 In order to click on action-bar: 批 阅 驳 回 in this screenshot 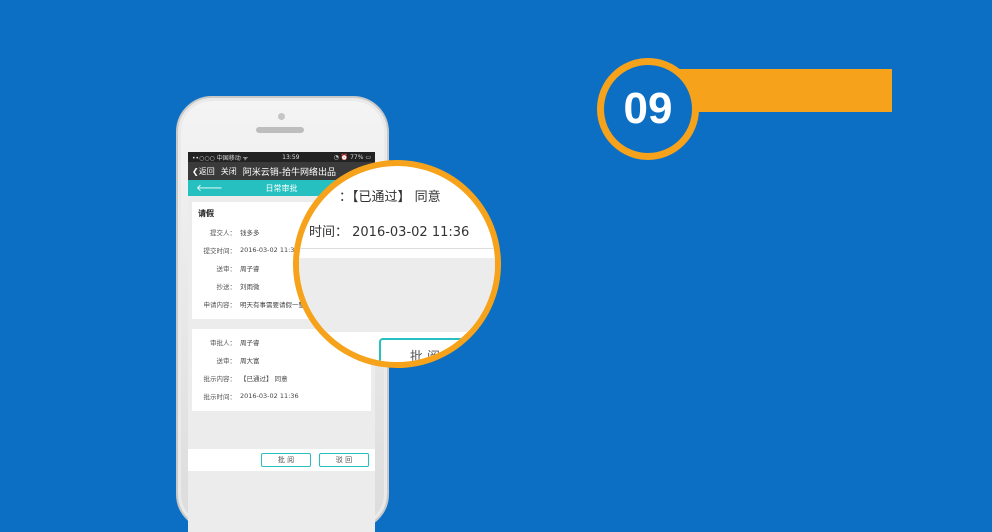, I will do `click(281, 460)`.